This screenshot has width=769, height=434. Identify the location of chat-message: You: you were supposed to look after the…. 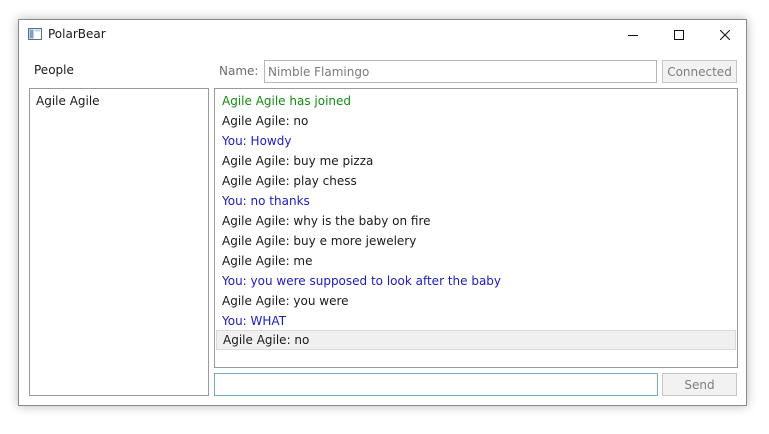
(476, 281).